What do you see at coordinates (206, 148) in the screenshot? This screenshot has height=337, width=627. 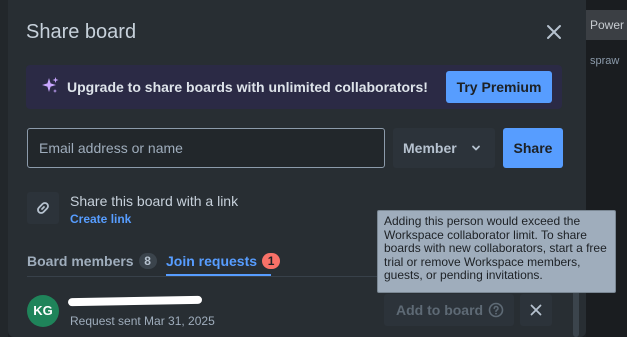 I see `email-or-name-input` at bounding box center [206, 148].